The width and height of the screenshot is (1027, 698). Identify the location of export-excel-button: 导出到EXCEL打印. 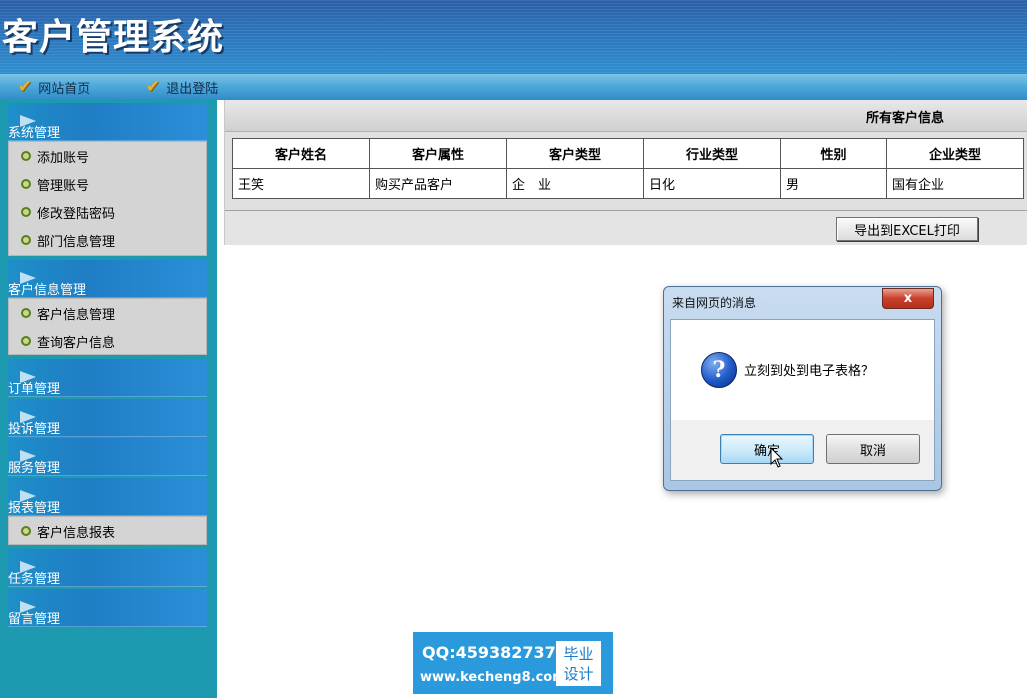
(907, 229).